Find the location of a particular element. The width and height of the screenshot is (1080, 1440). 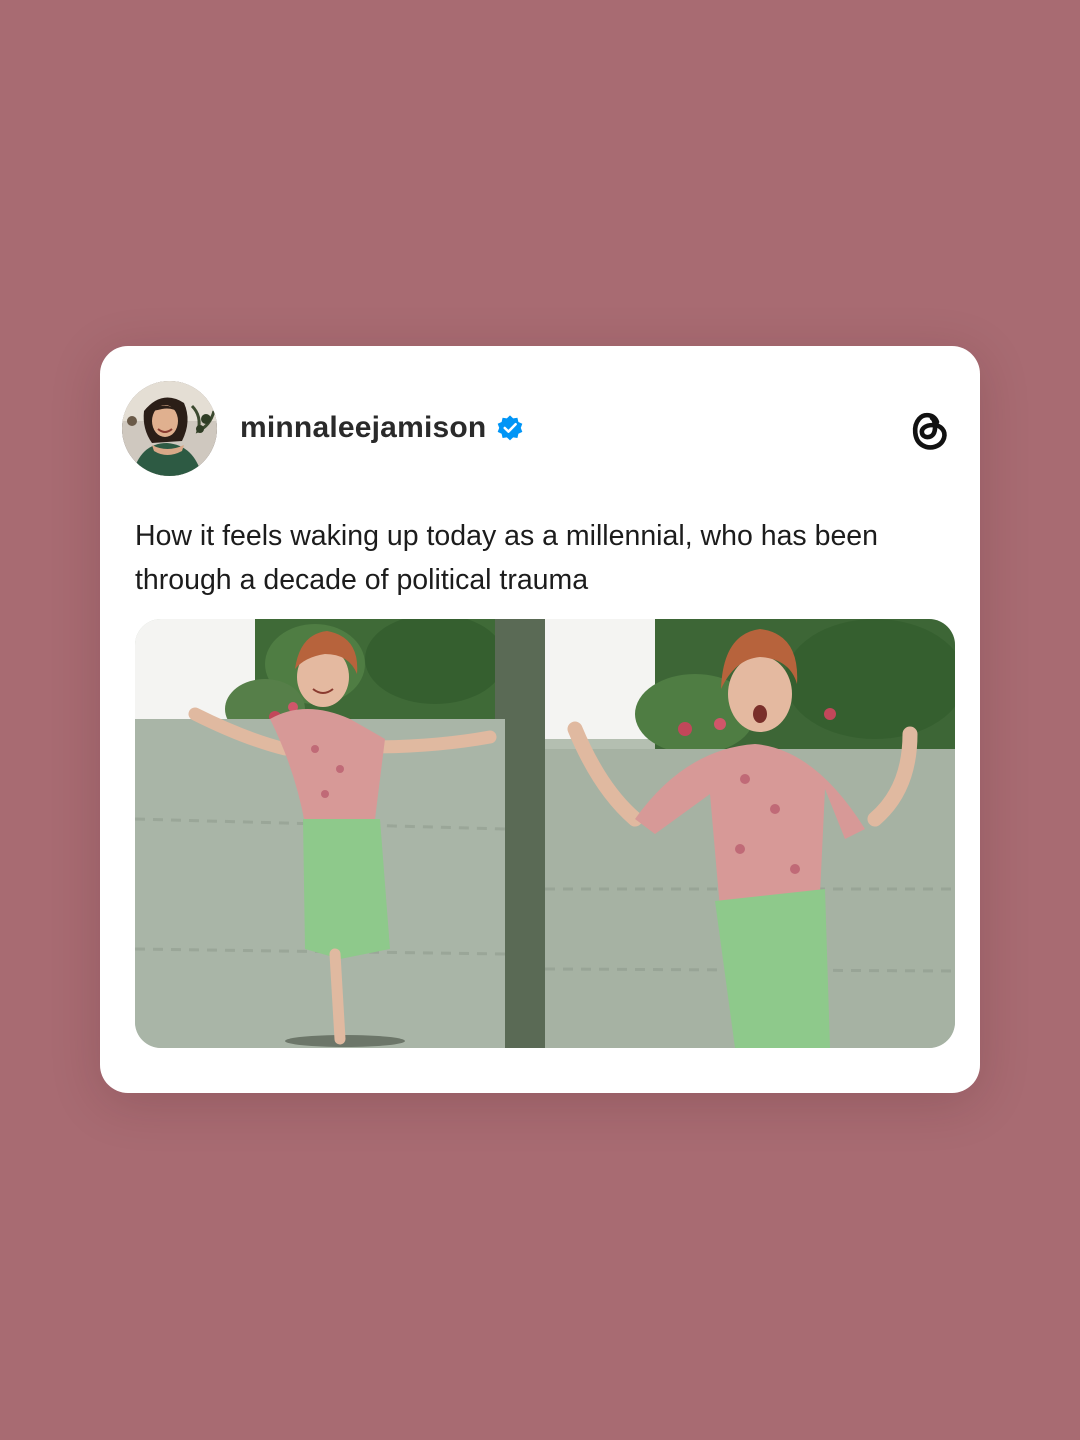

author-row: minnaleejamison is located at coordinates (382, 428).